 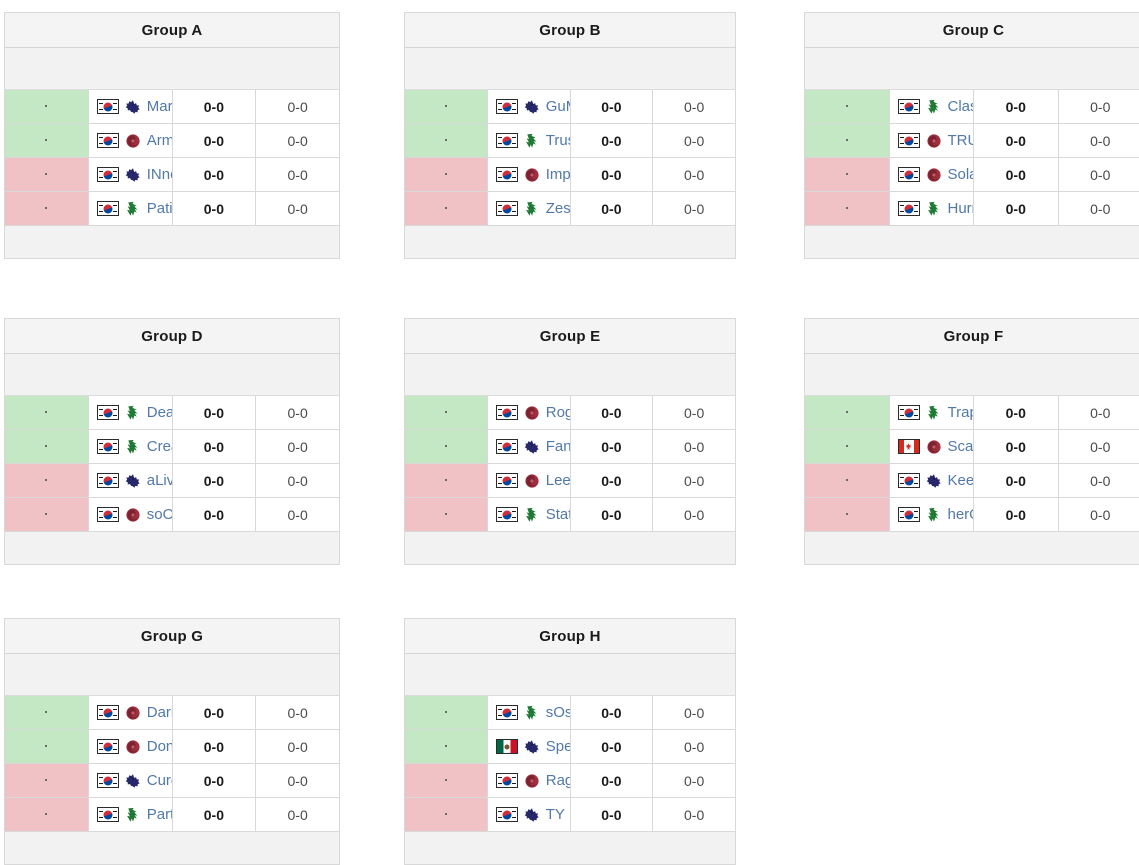 I want to click on player-name-link: Dear, so click(x=159, y=413).